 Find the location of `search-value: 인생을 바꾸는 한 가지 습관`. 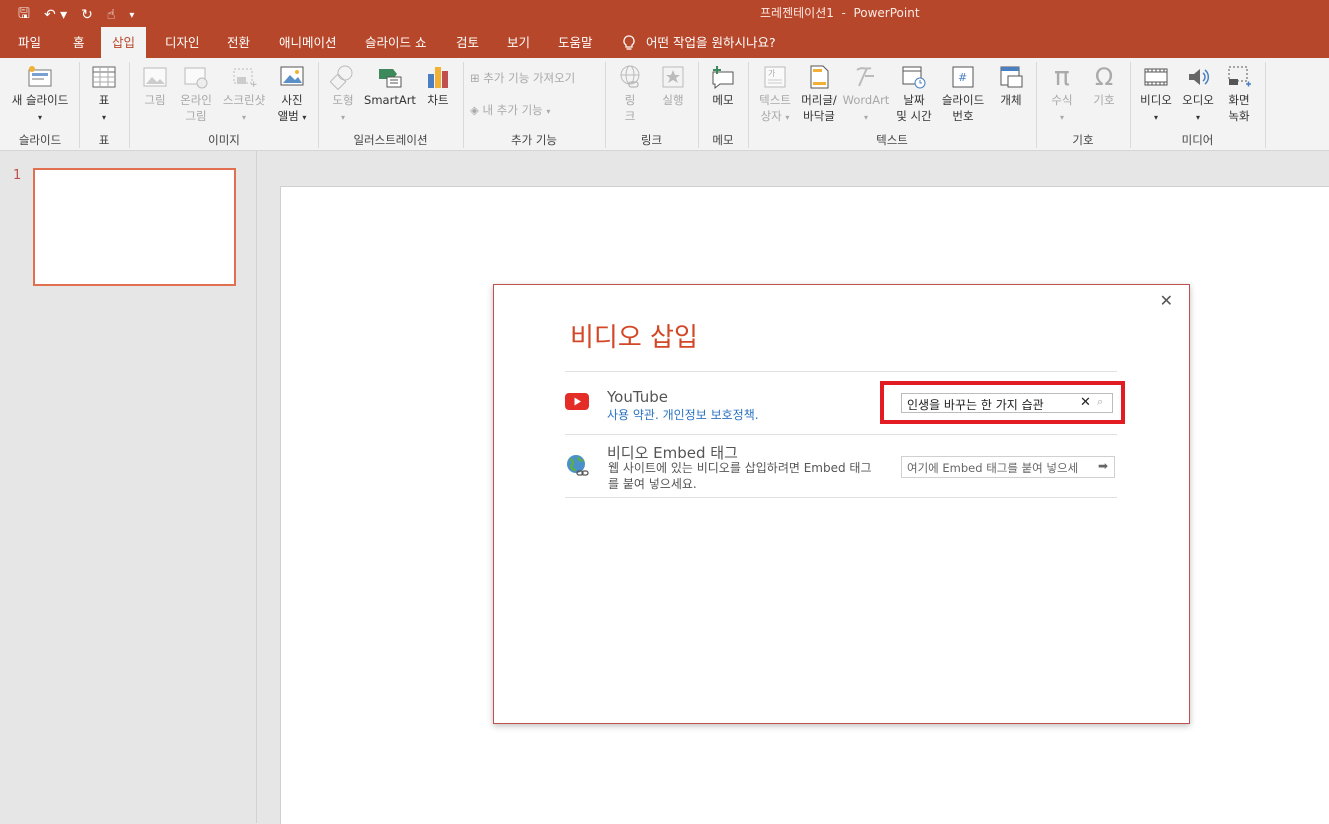

search-value: 인생을 바꾸는 한 가지 습관 is located at coordinates (975, 405).